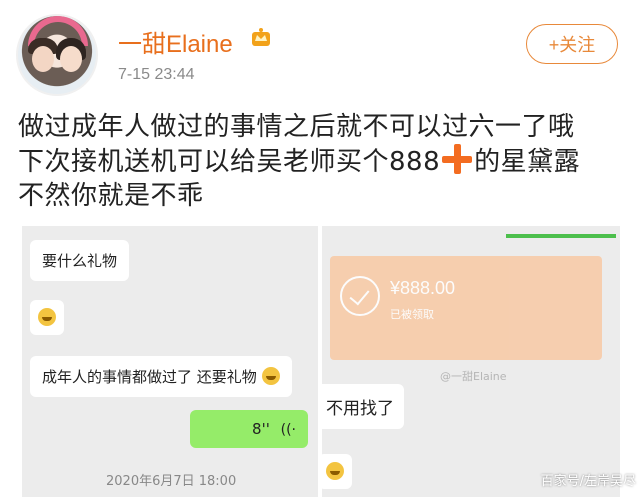 The width and height of the screenshot is (640, 497). What do you see at coordinates (572, 44) in the screenshot?
I see `follow-button: +关注` at bounding box center [572, 44].